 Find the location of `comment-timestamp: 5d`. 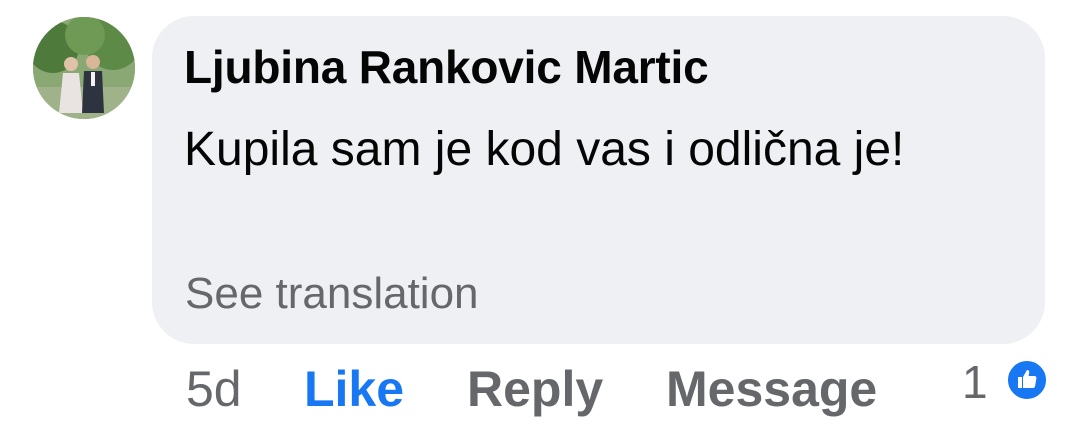

comment-timestamp: 5d is located at coordinates (214, 389).